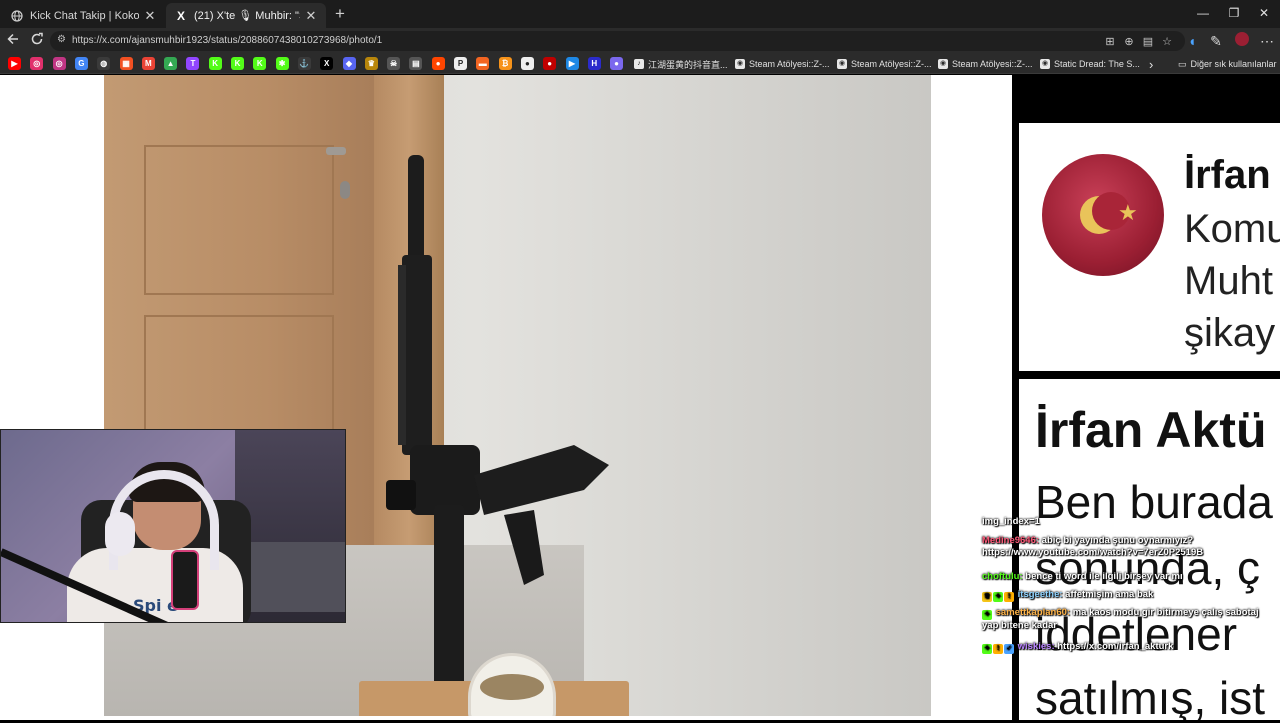 The image size is (1280, 723). I want to click on patreon-icon: P, so click(460, 63).